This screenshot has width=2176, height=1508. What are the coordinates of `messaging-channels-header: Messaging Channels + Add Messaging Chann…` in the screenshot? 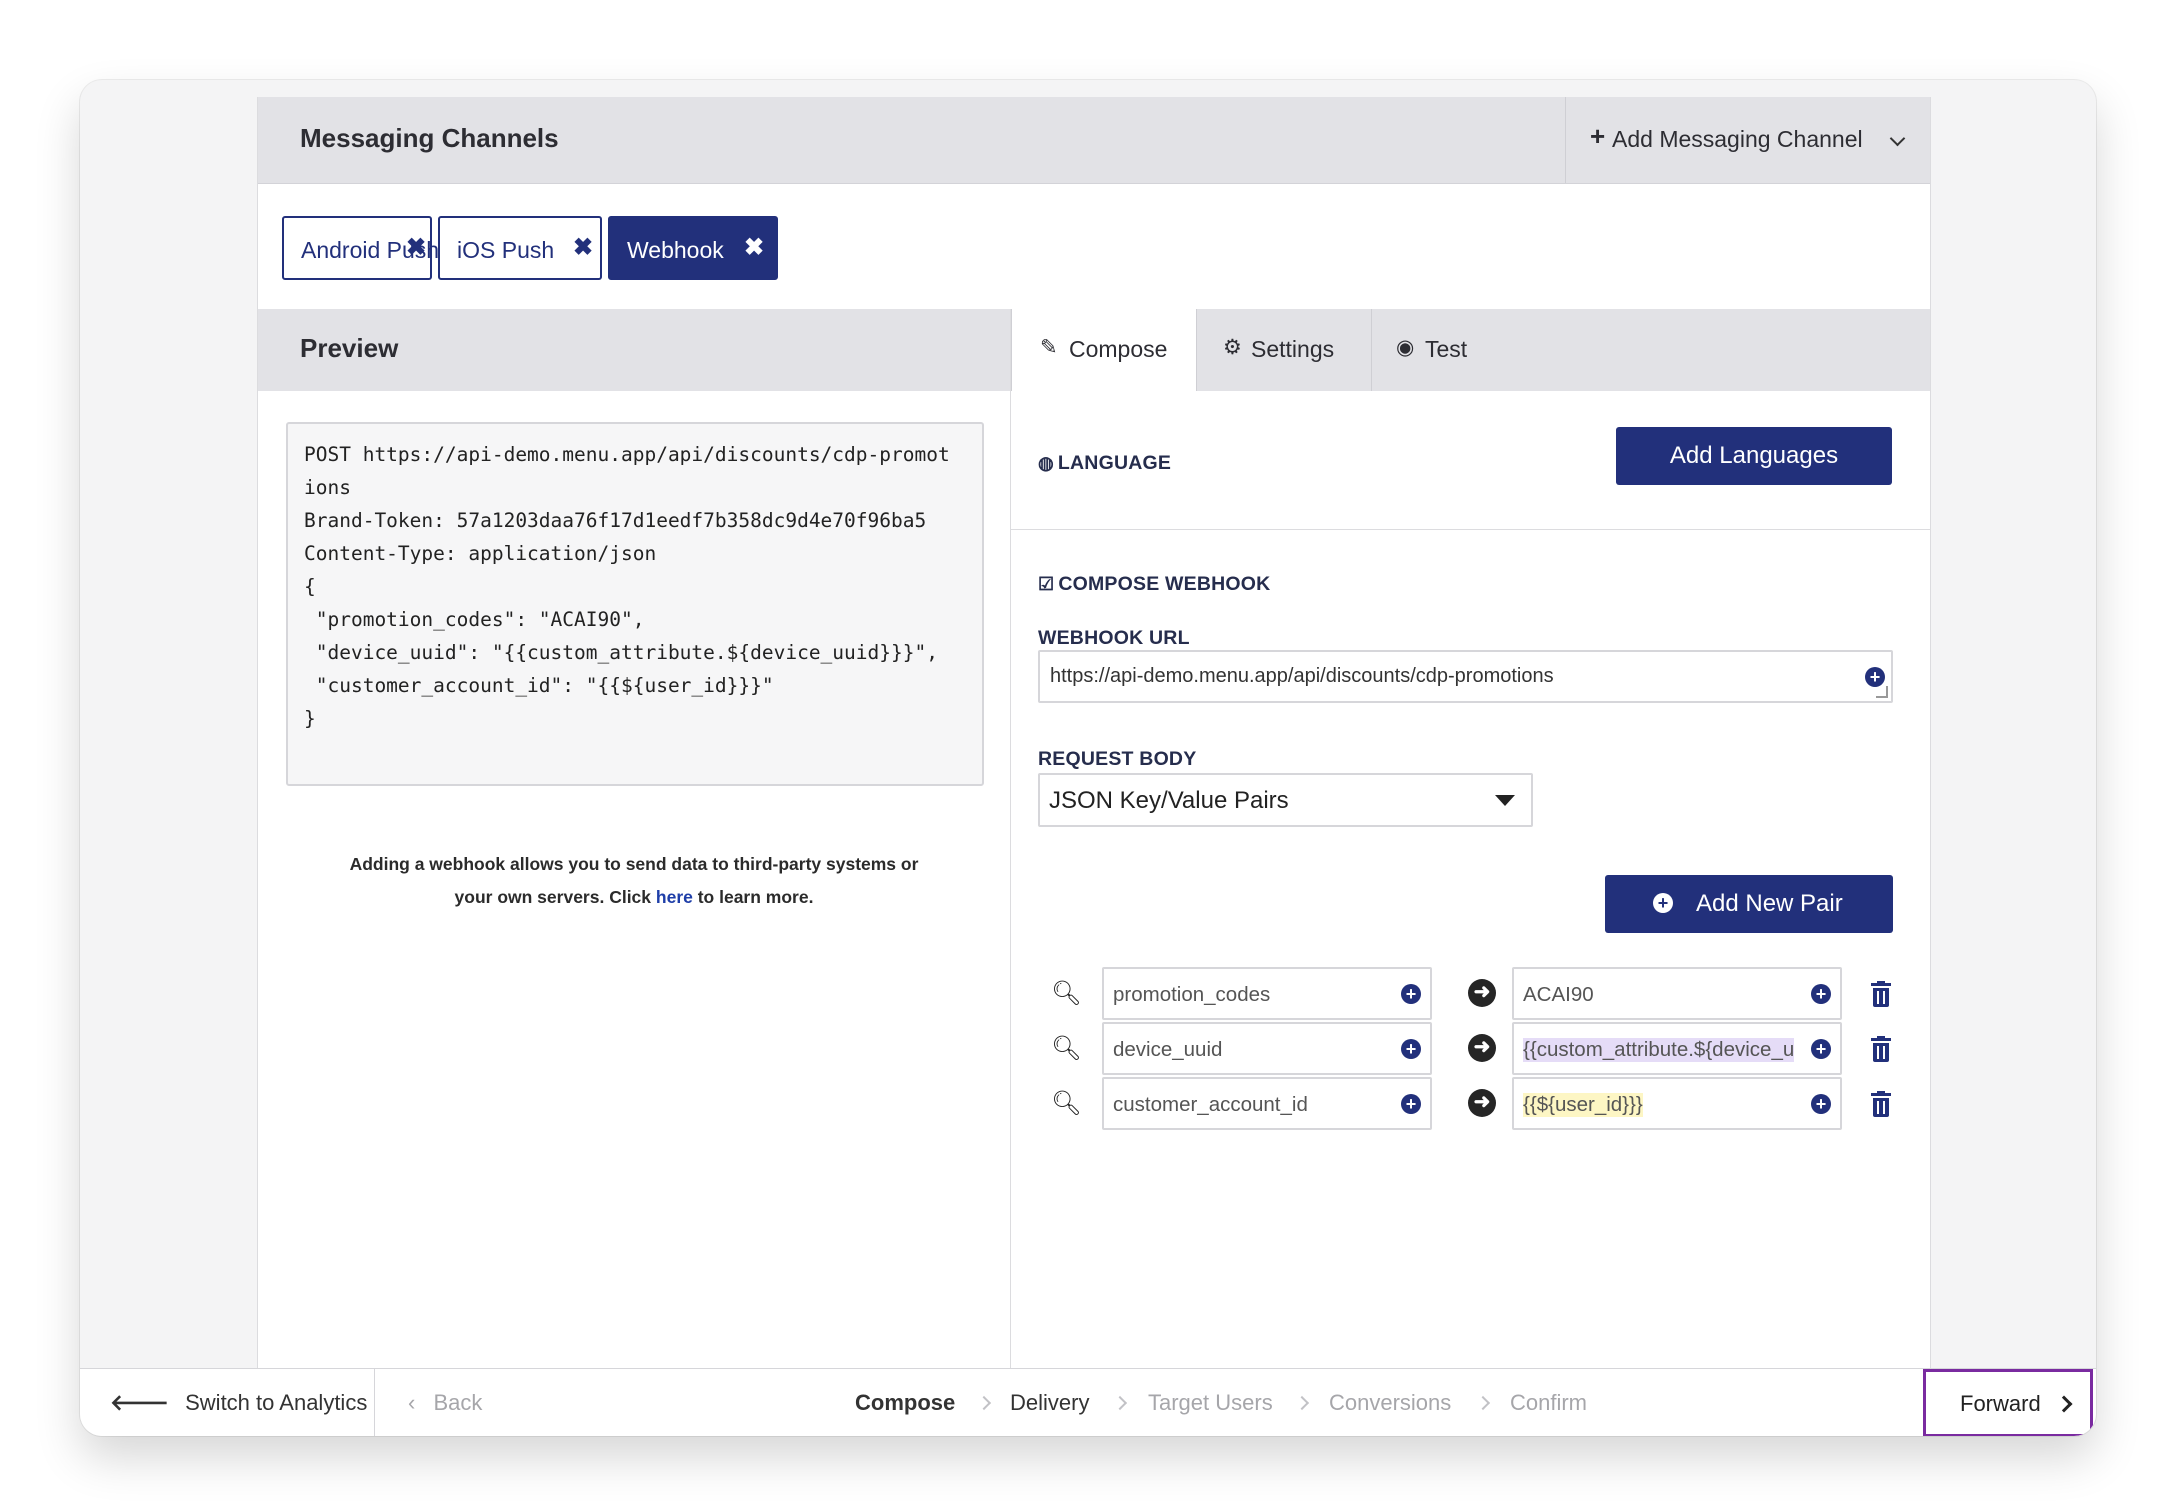 It's located at (1094, 140).